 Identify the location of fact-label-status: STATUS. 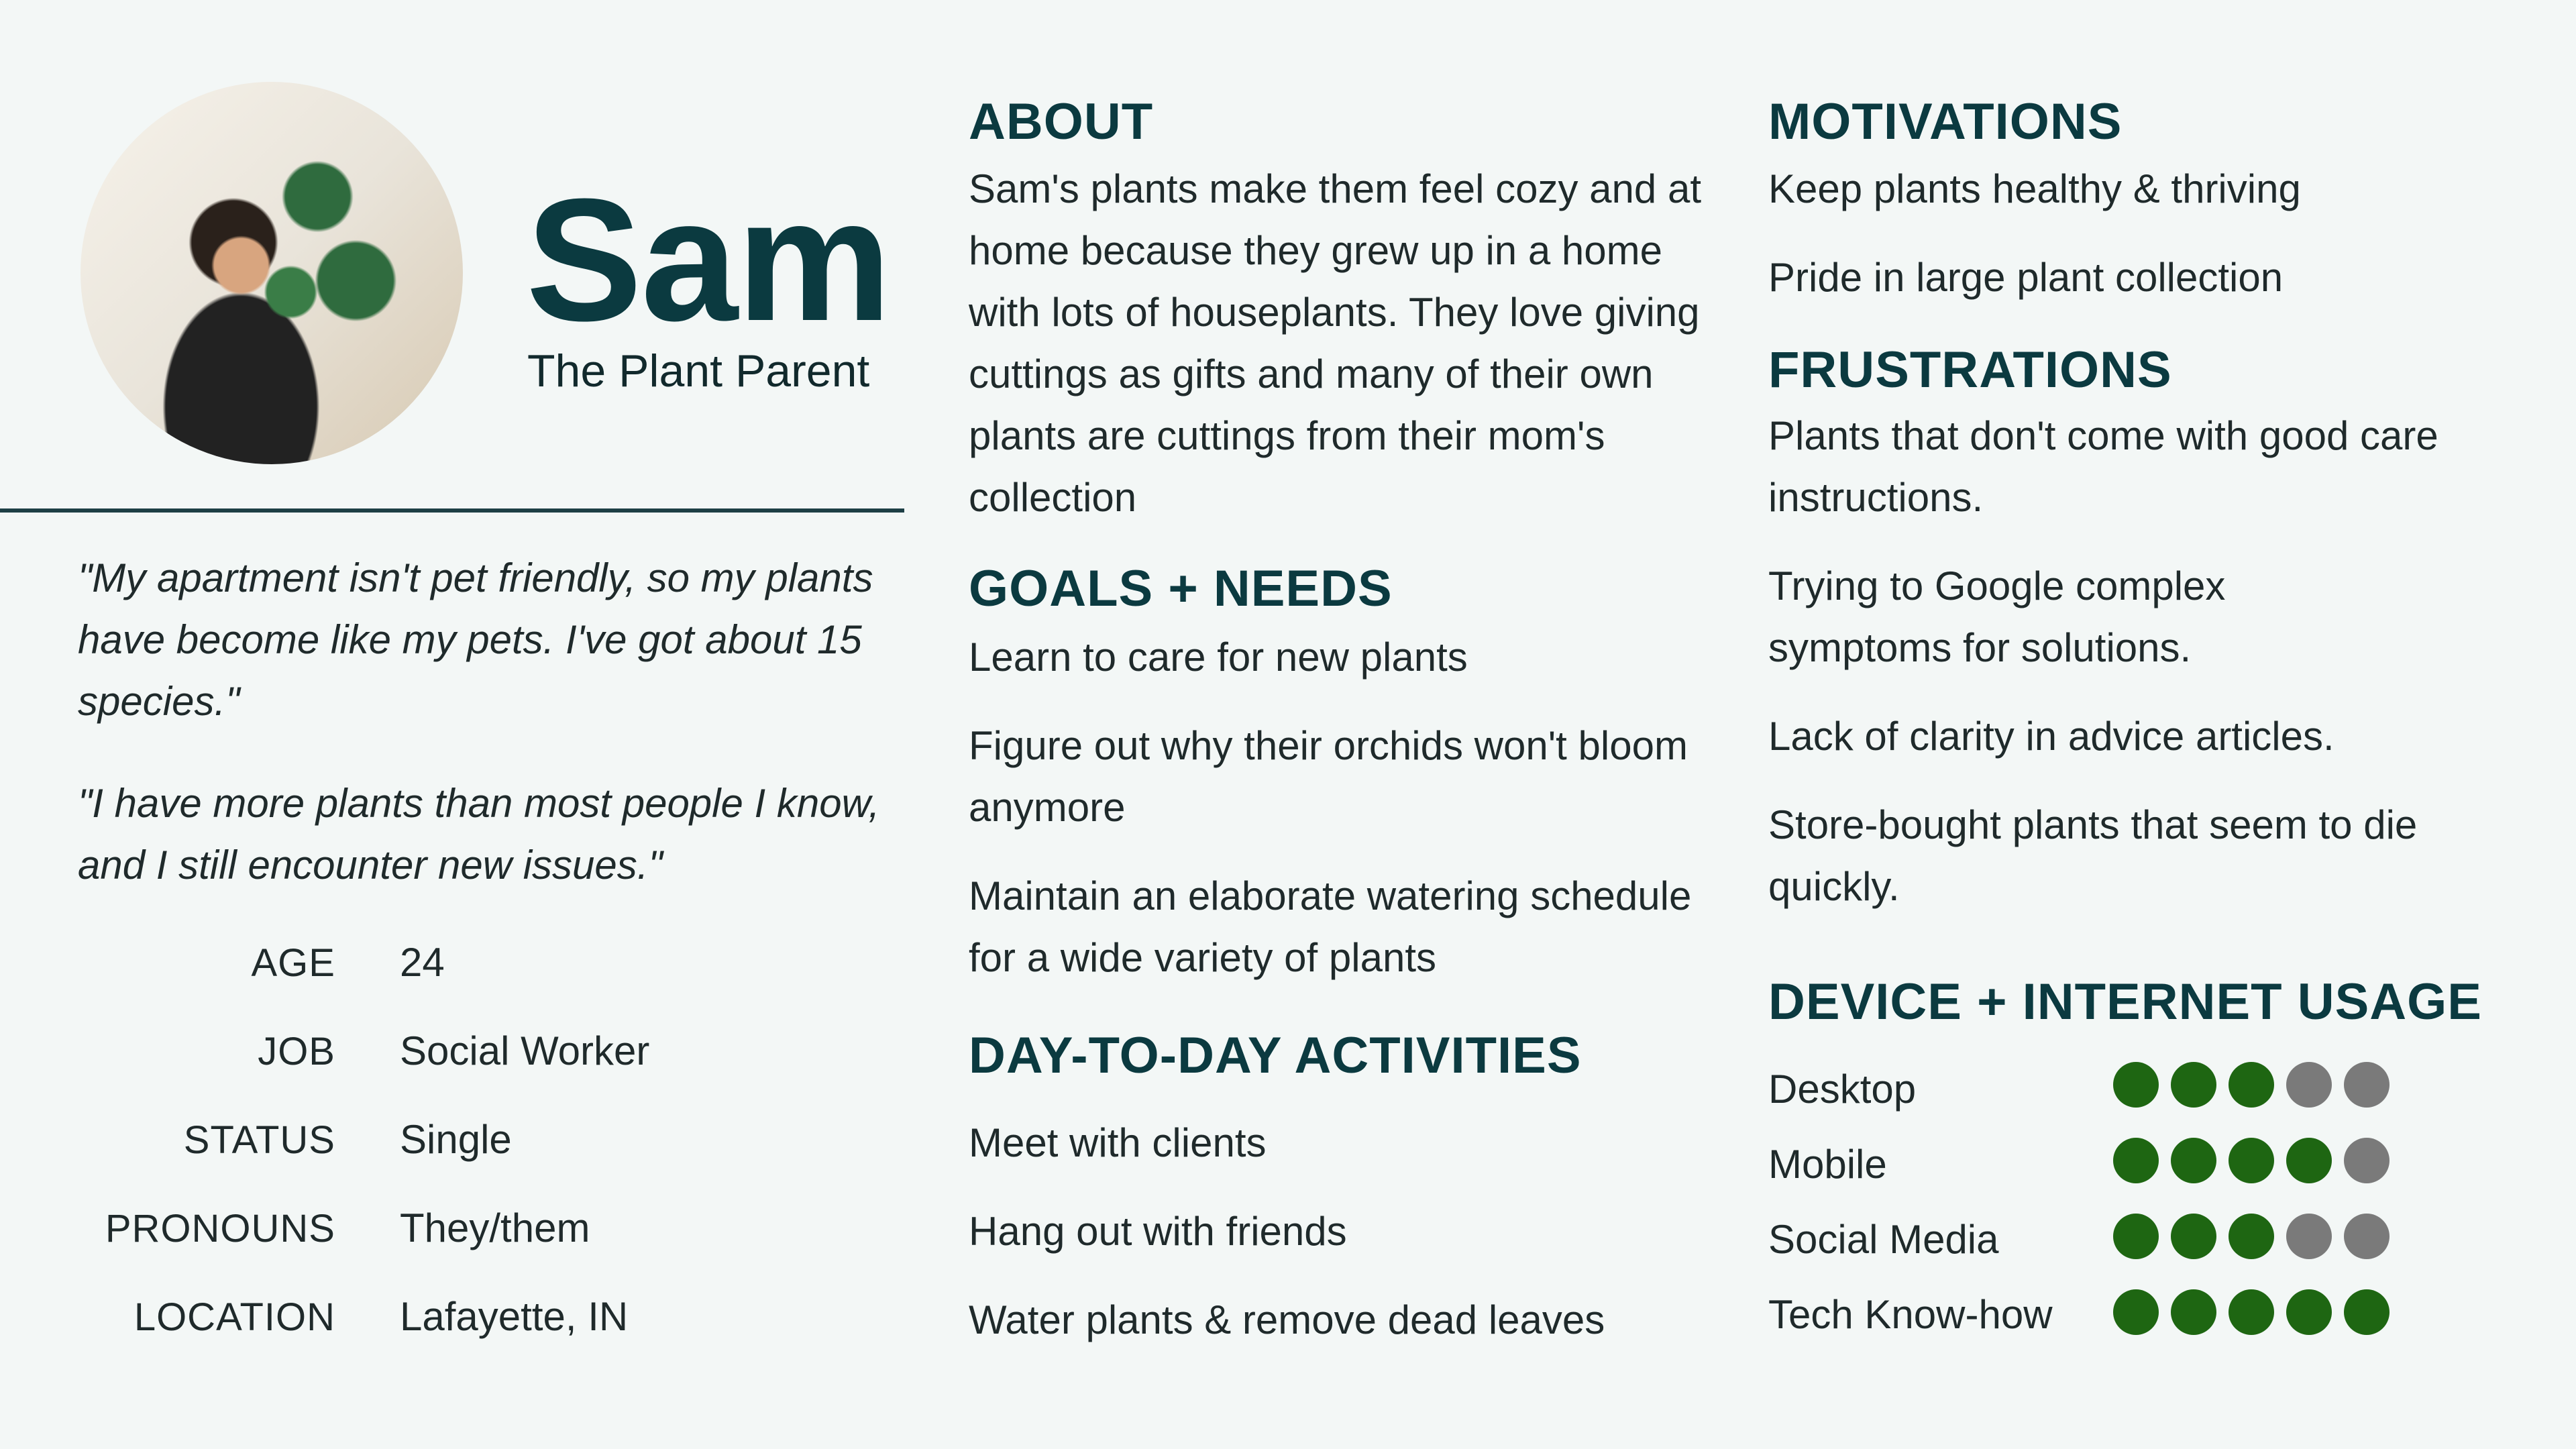
(259, 1140).